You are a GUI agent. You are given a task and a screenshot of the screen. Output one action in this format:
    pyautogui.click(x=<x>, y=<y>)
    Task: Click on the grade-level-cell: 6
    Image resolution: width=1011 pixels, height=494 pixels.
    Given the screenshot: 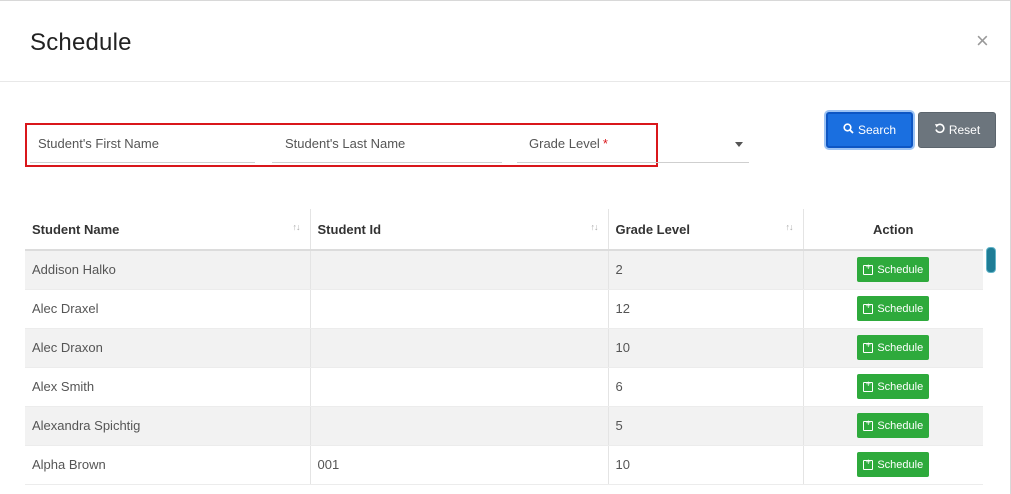 What is the action you would take?
    pyautogui.click(x=706, y=387)
    